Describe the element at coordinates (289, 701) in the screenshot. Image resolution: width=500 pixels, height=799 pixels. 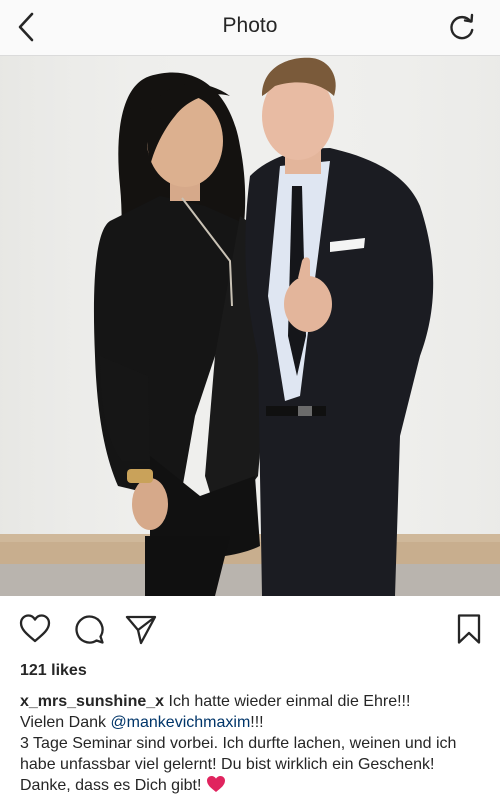
I see `caption-line-1: Ich hatte wieder einmal die Ehre!!!` at that location.